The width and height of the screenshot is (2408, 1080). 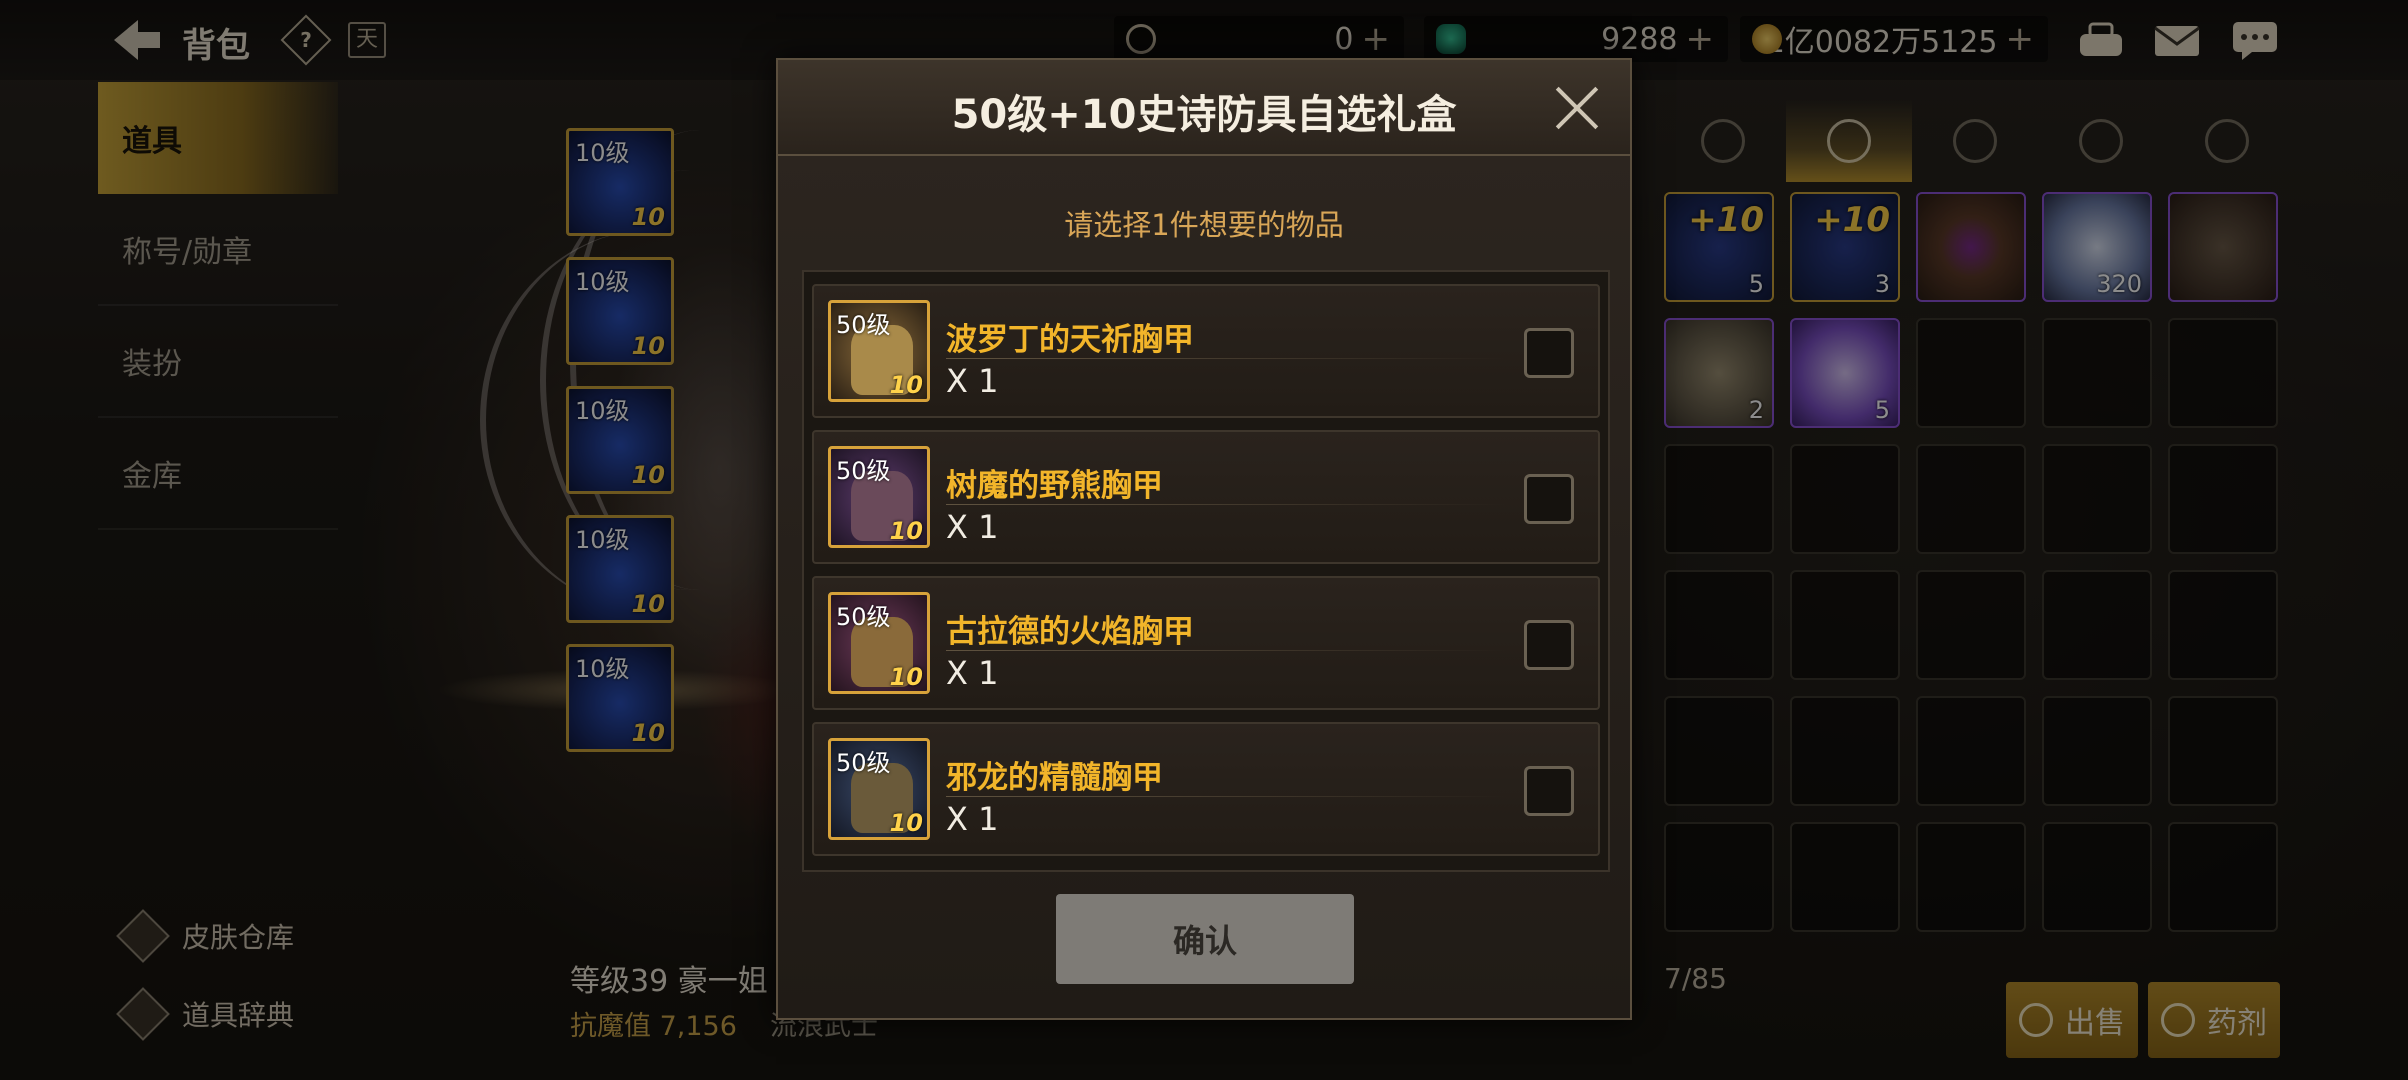 What do you see at coordinates (1054, 778) in the screenshot?
I see `option-name: 邪龙的精髓胸甲` at bounding box center [1054, 778].